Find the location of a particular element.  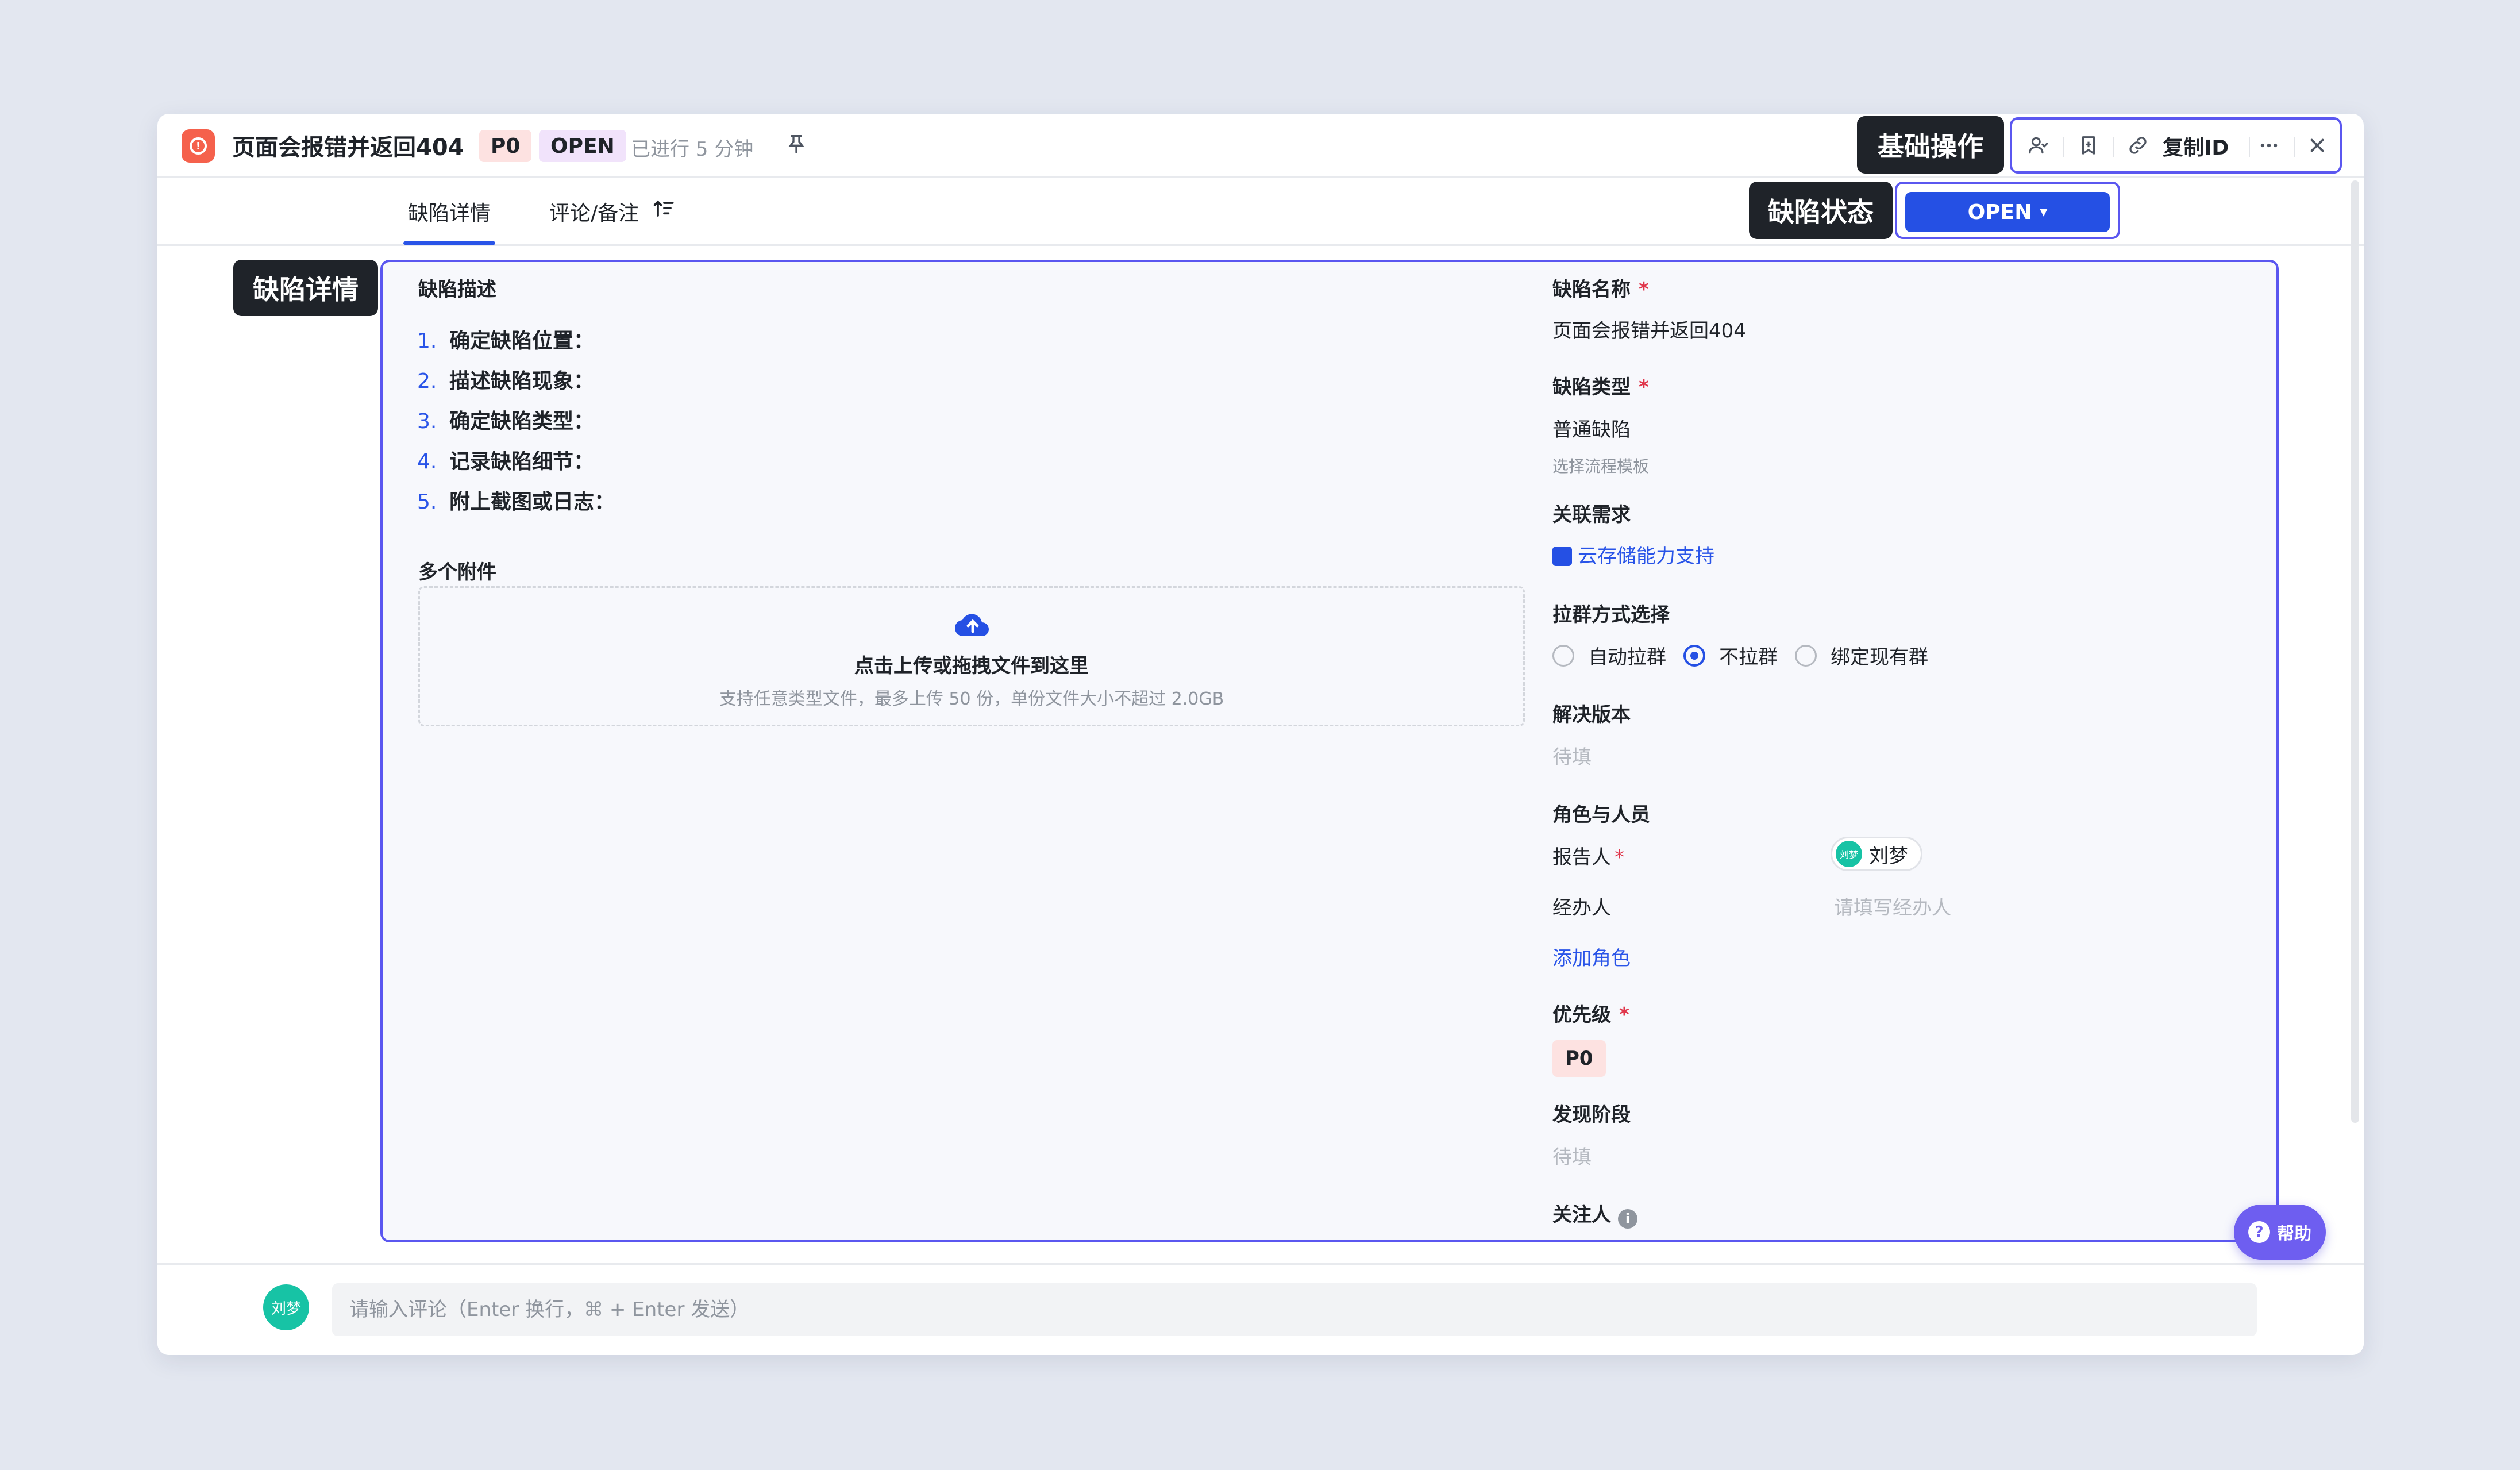

assignee-field: 请填写经办人 is located at coordinates (1892, 906).